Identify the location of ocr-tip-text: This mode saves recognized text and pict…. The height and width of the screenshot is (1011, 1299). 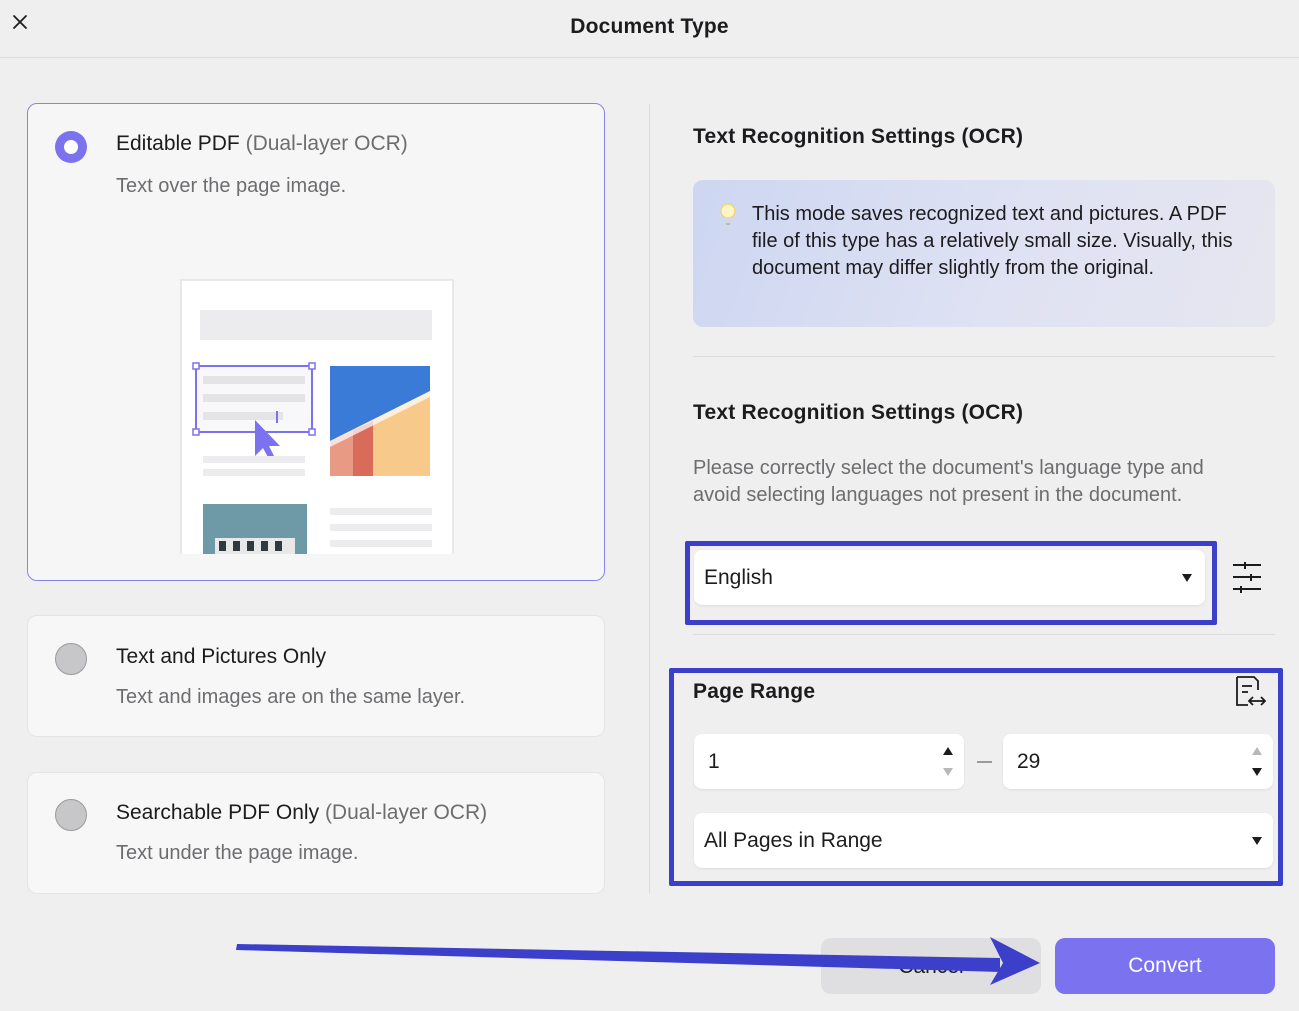
(992, 241).